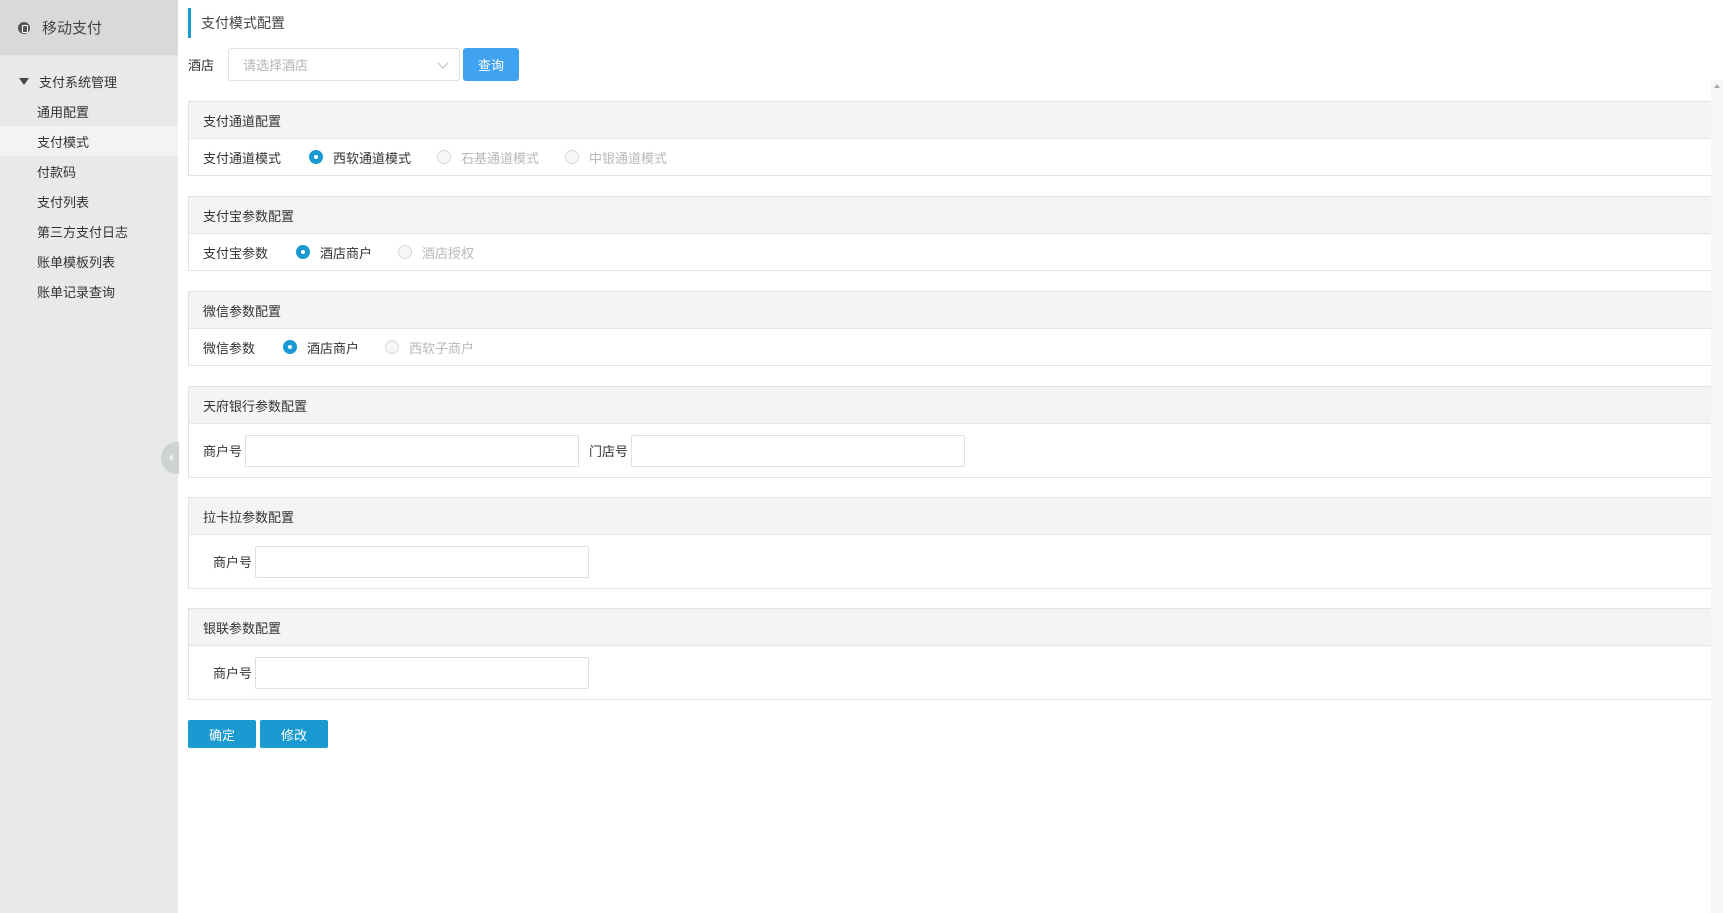 The width and height of the screenshot is (1723, 913). I want to click on hotel-select: 请选择酒店, so click(344, 64).